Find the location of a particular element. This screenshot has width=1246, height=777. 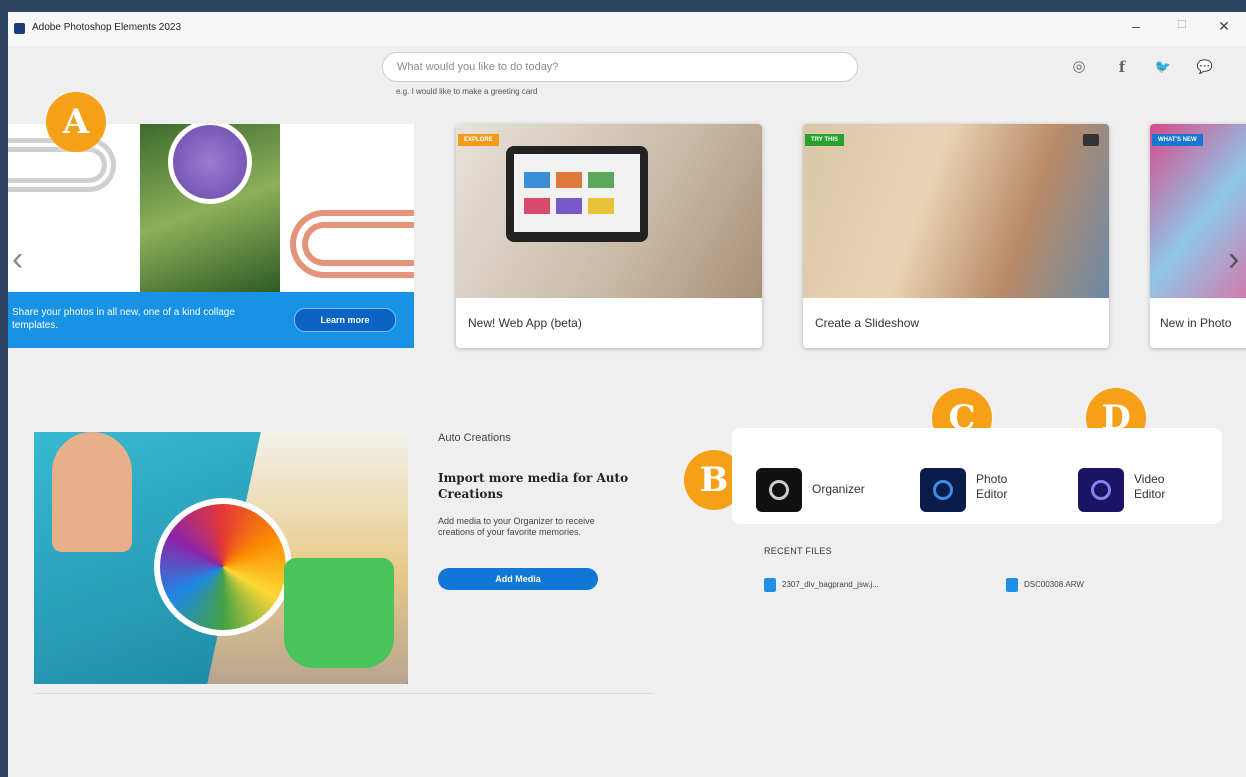

card-slideshow: TRY THIS Create a Slideshow is located at coordinates (956, 236).